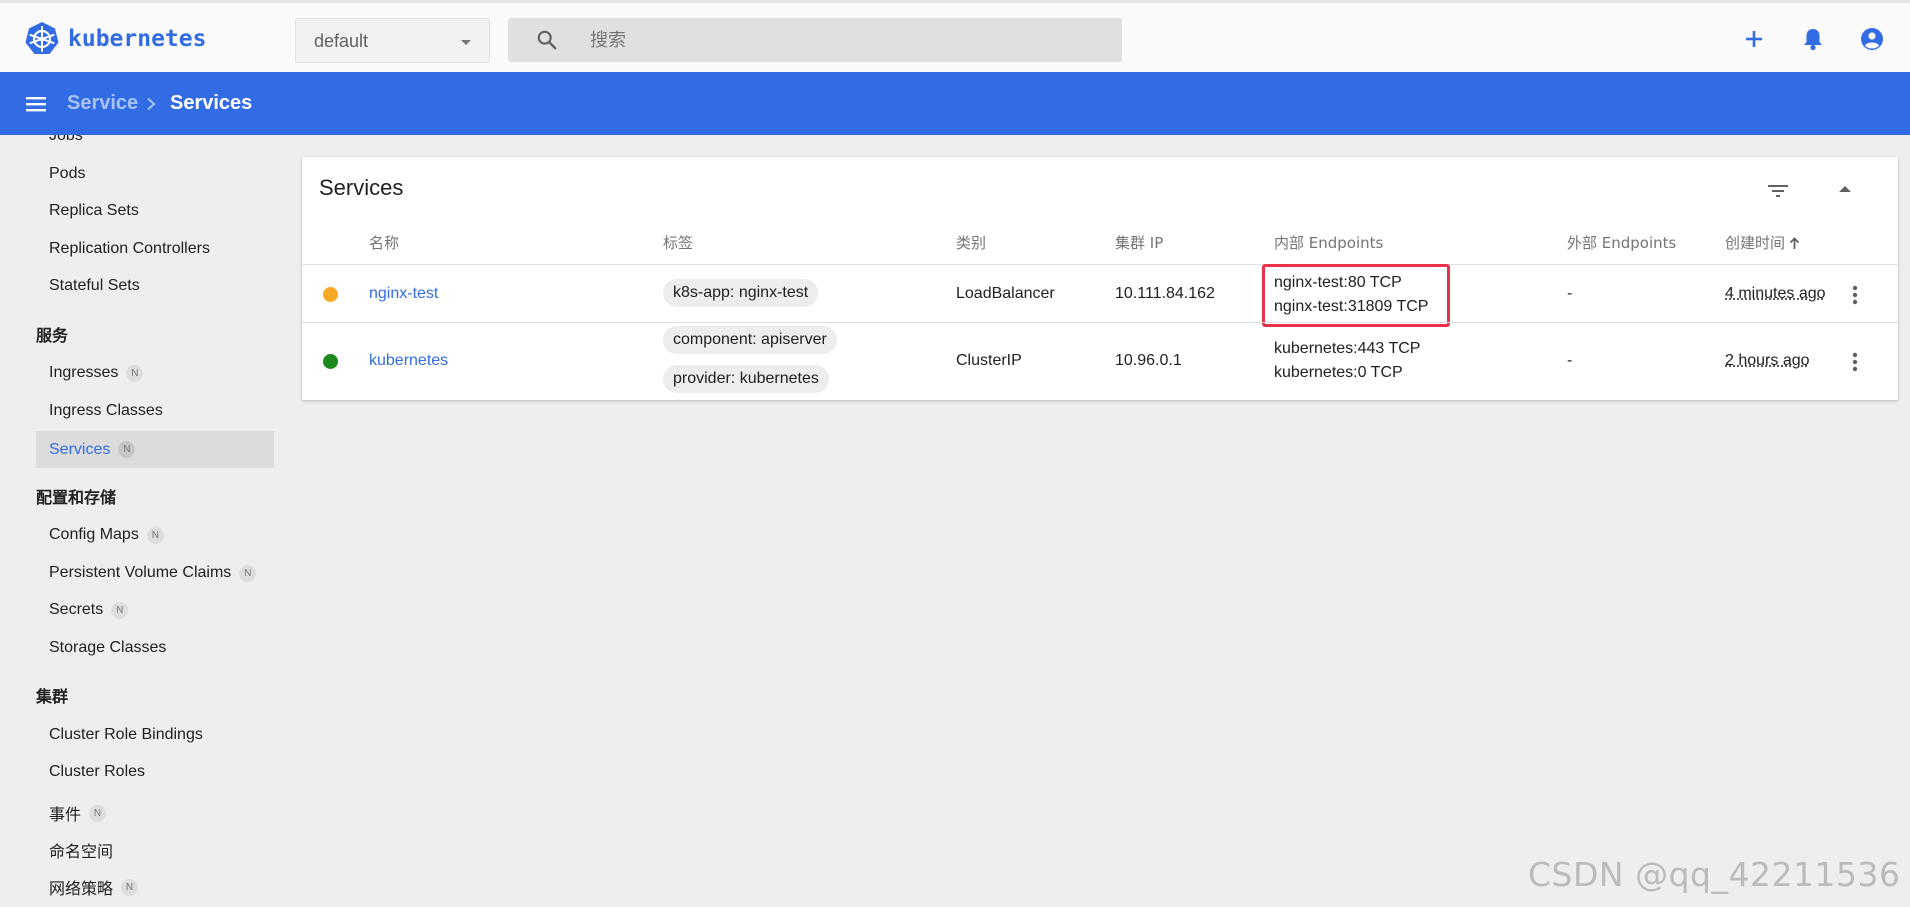  What do you see at coordinates (341, 41) in the screenshot?
I see `namespace-value: default` at bounding box center [341, 41].